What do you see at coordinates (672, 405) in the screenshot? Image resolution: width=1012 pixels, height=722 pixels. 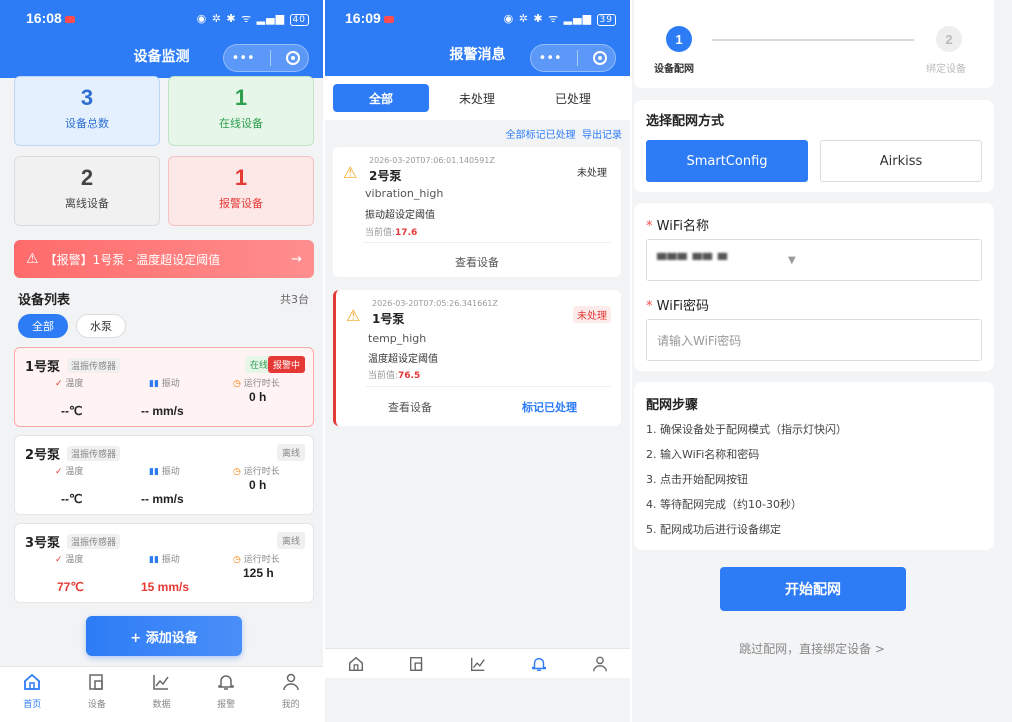 I see `steps-title: 配网步骤` at bounding box center [672, 405].